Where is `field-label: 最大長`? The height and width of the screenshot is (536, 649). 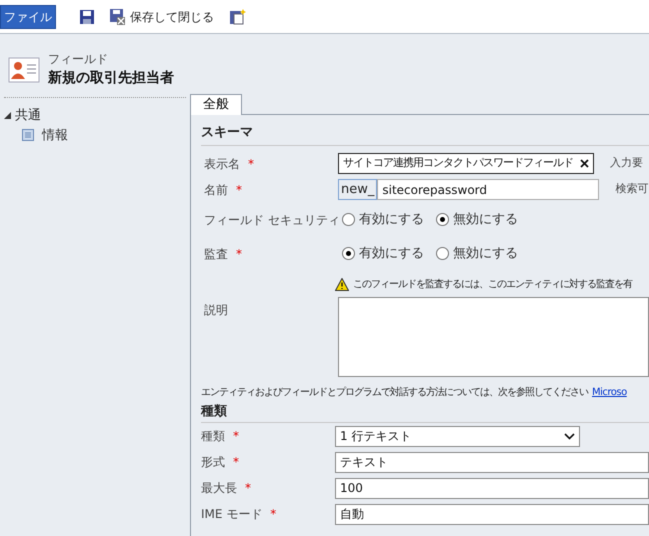
field-label: 最大長 is located at coordinates (219, 488).